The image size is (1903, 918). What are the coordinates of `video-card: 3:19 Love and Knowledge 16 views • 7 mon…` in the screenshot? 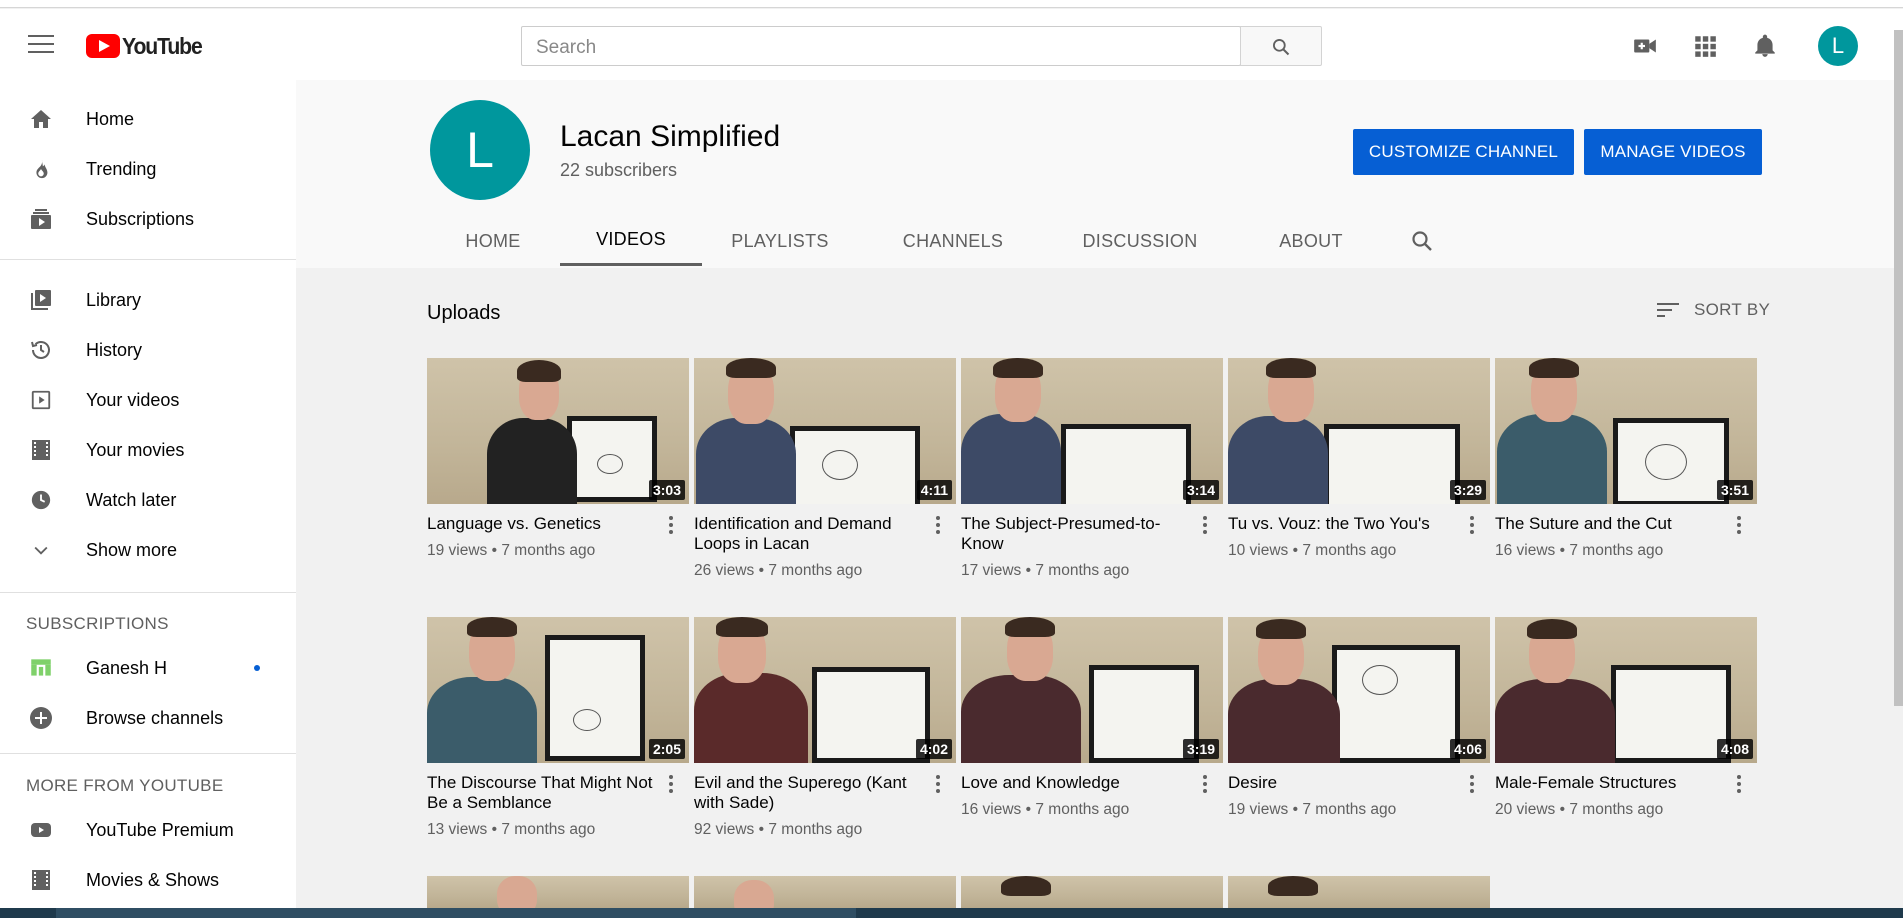 It's located at (1092, 718).